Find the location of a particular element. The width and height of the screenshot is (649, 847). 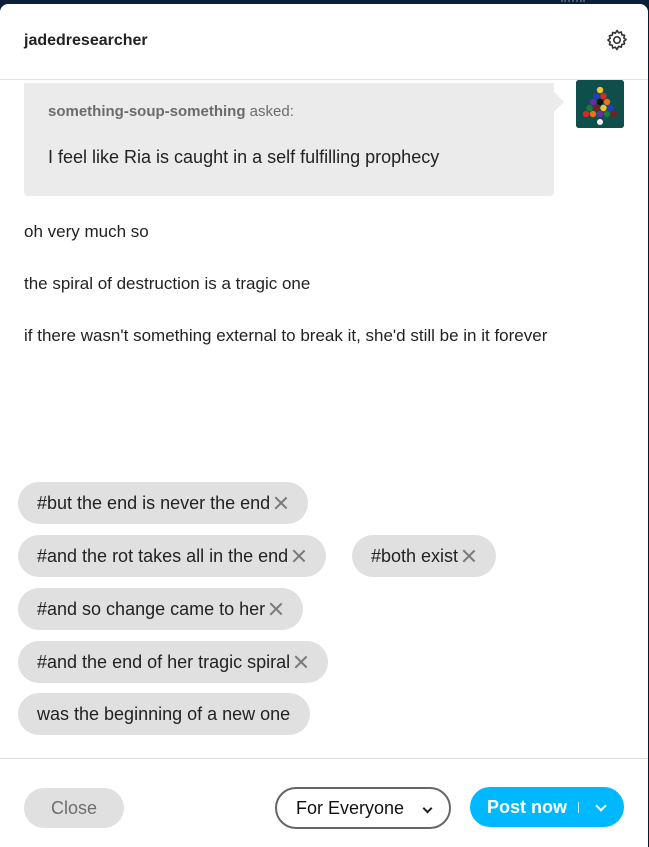

asker-name: something-soup-something is located at coordinates (147, 111).